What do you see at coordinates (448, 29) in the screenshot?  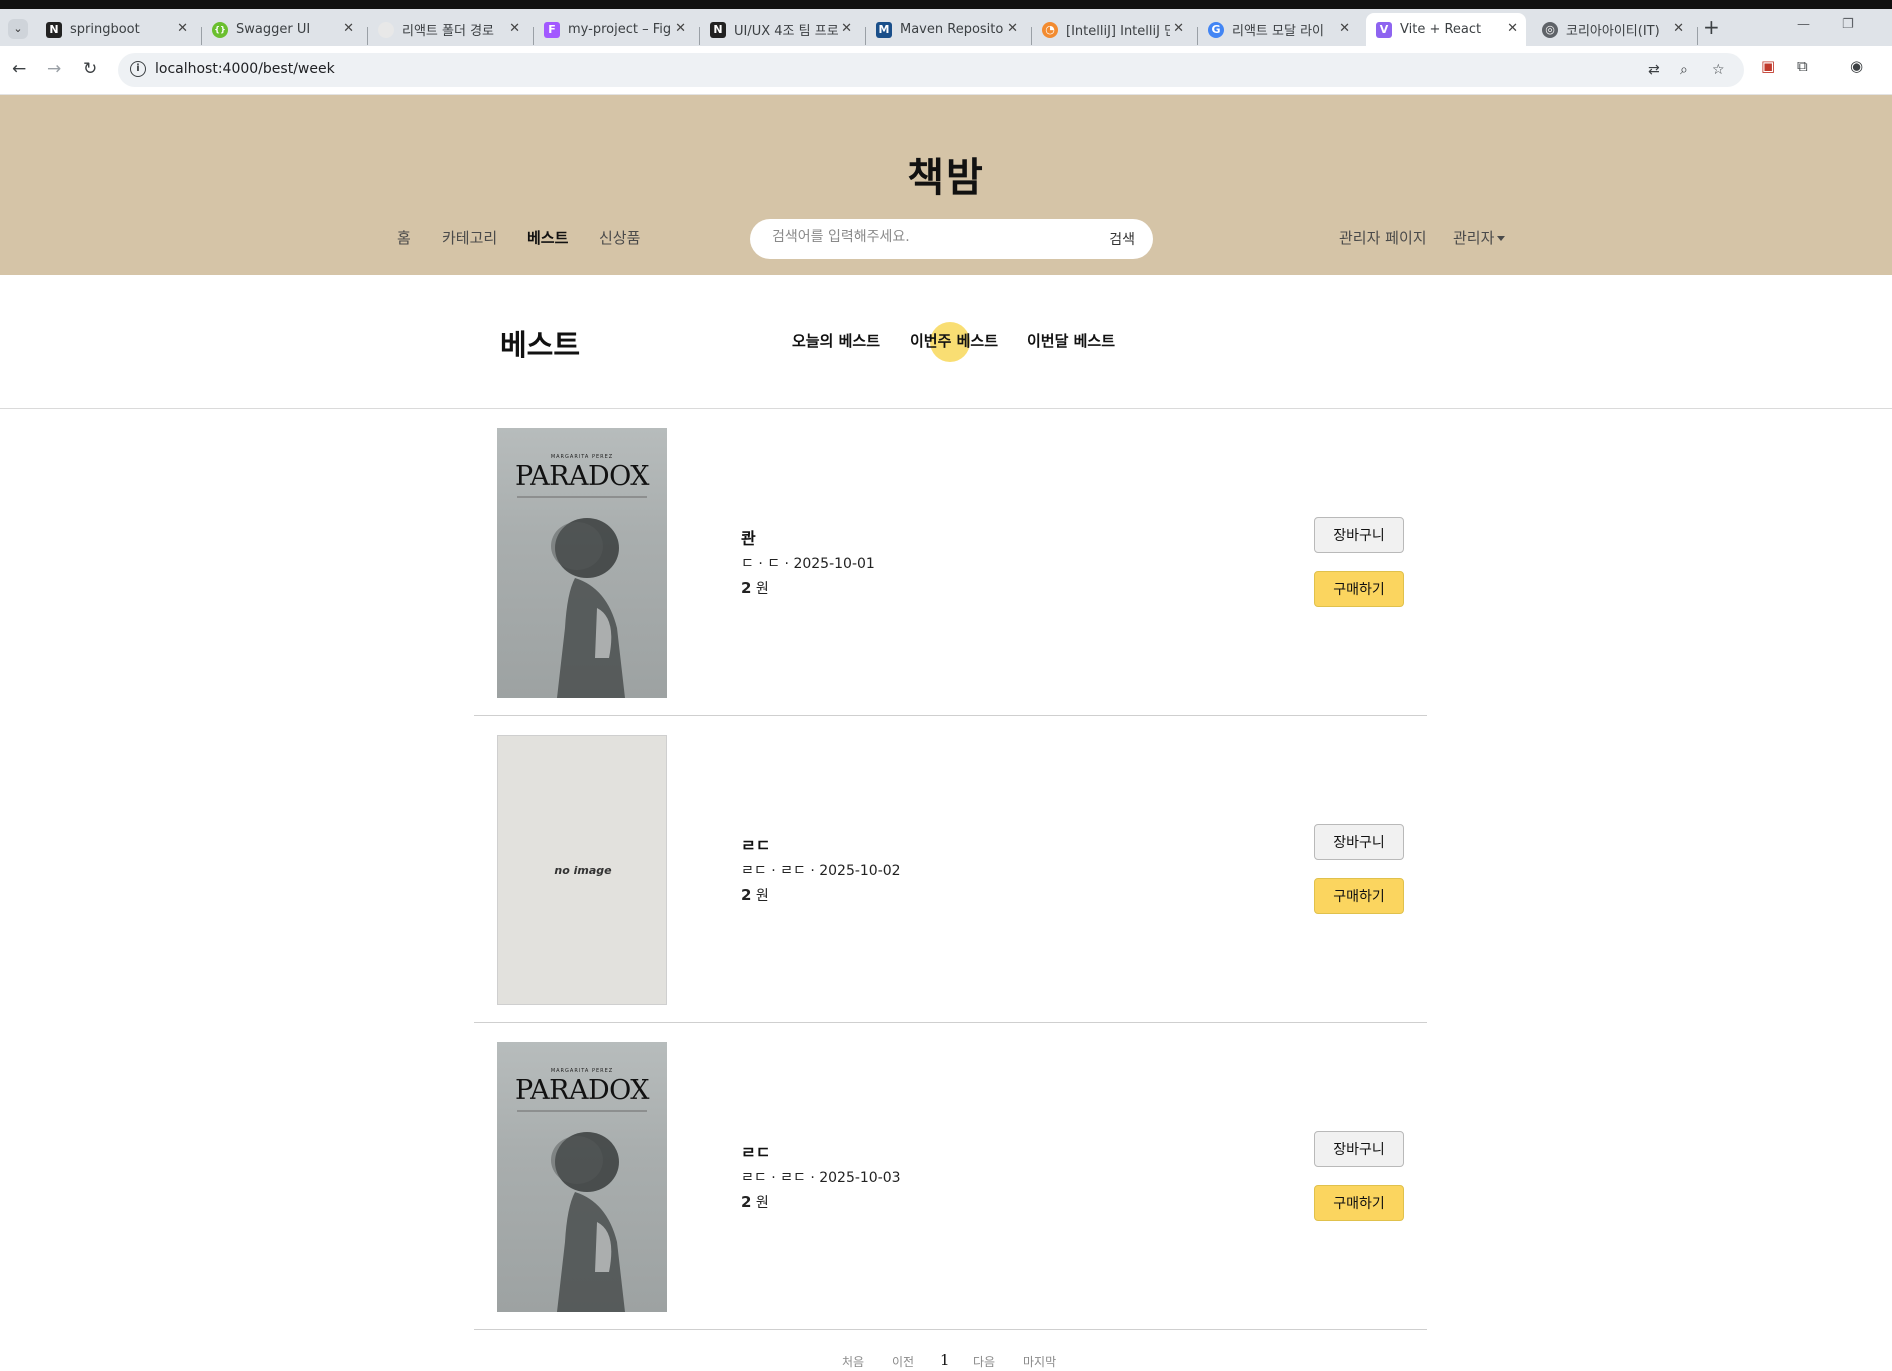 I see `browser-tab: 리액트 폴더 경로 ✕` at bounding box center [448, 29].